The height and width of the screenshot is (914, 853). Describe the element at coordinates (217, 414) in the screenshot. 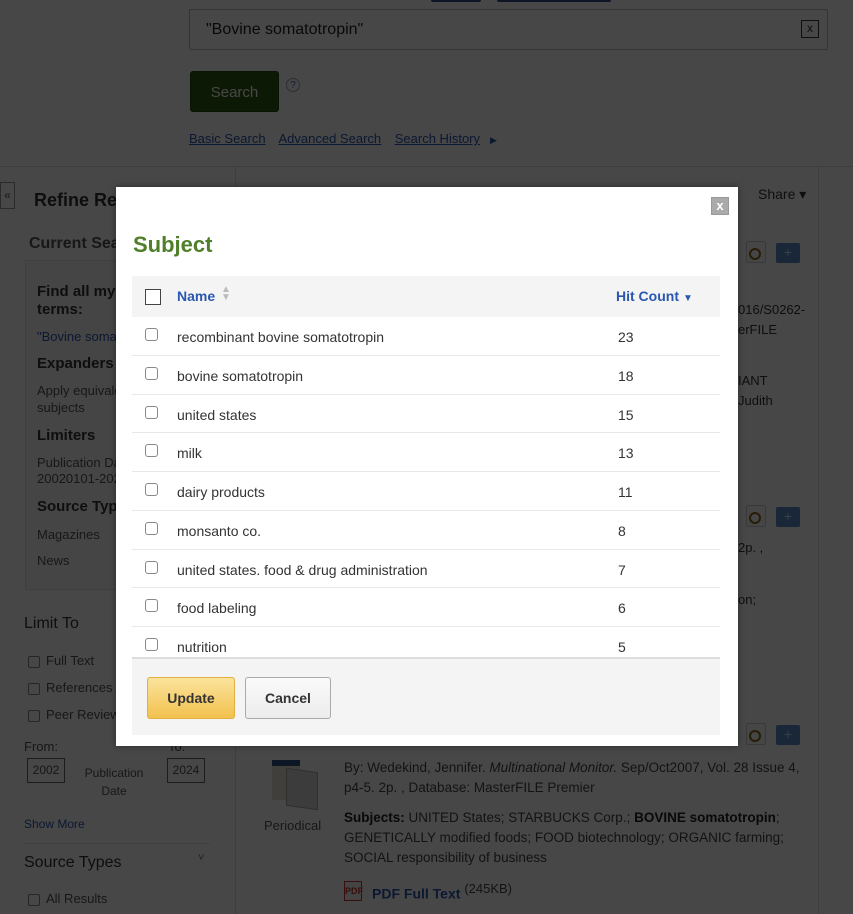

I see `subject-name: united states` at that location.